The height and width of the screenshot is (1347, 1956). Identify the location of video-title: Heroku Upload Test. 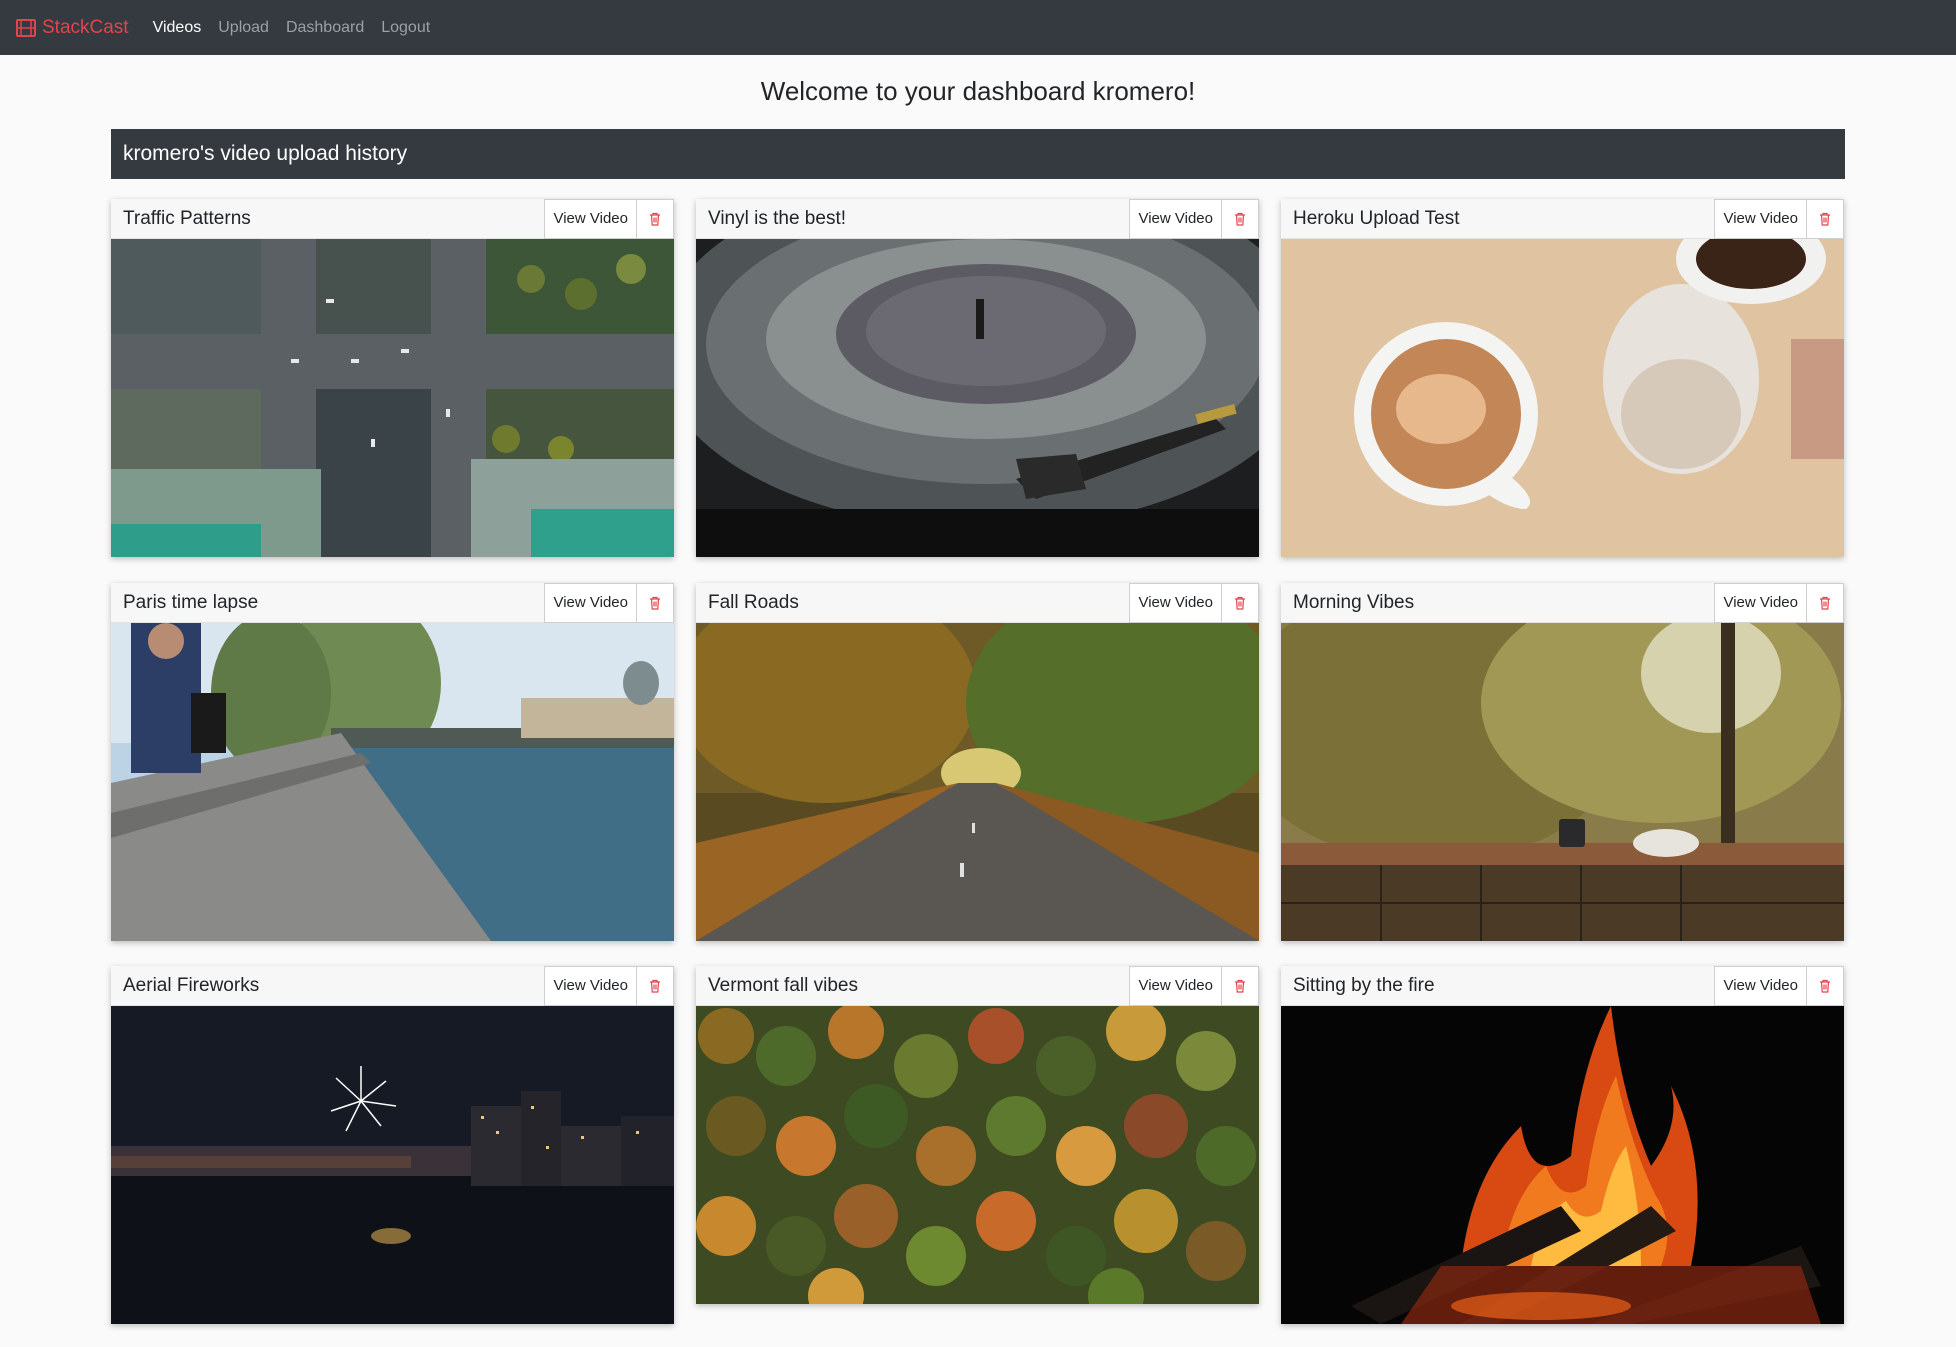
(1376, 218).